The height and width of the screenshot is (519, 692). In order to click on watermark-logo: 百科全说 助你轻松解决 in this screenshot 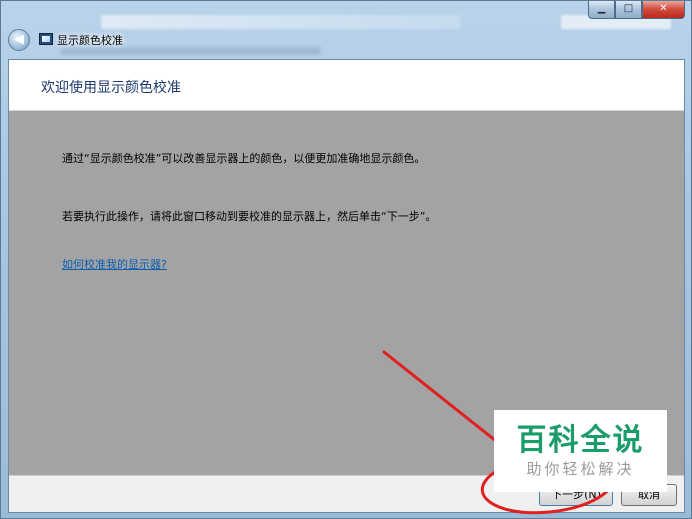, I will do `click(580, 451)`.